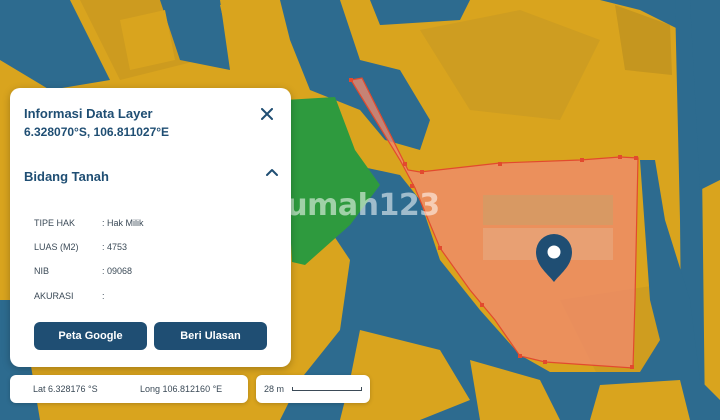  Describe the element at coordinates (210, 336) in the screenshot. I see `review-button: Beri Ulasan` at that location.